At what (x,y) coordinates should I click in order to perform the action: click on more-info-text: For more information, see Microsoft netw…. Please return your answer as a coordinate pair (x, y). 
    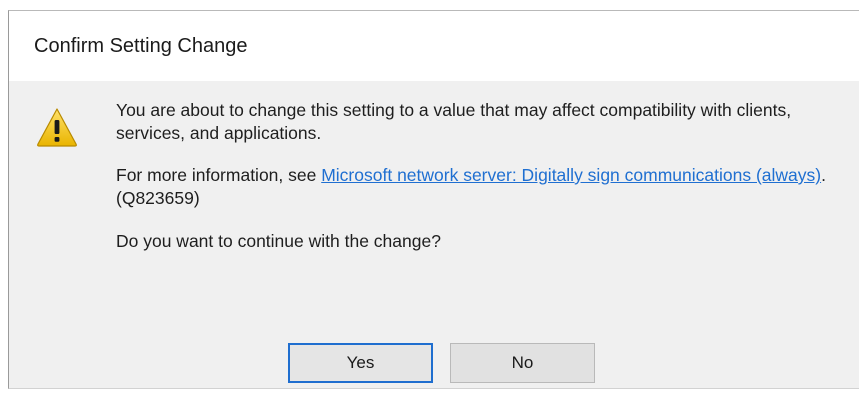
    Looking at the image, I should click on (486, 187).